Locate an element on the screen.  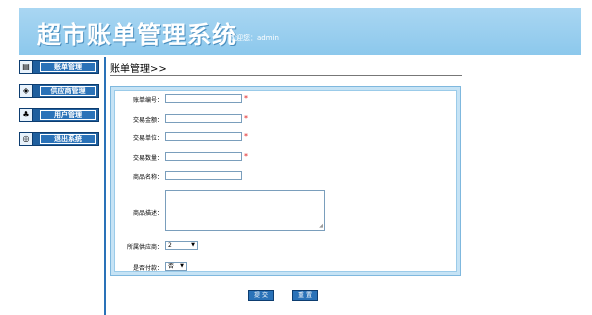
welcome-text: 欢迎您：admin is located at coordinates (254, 38).